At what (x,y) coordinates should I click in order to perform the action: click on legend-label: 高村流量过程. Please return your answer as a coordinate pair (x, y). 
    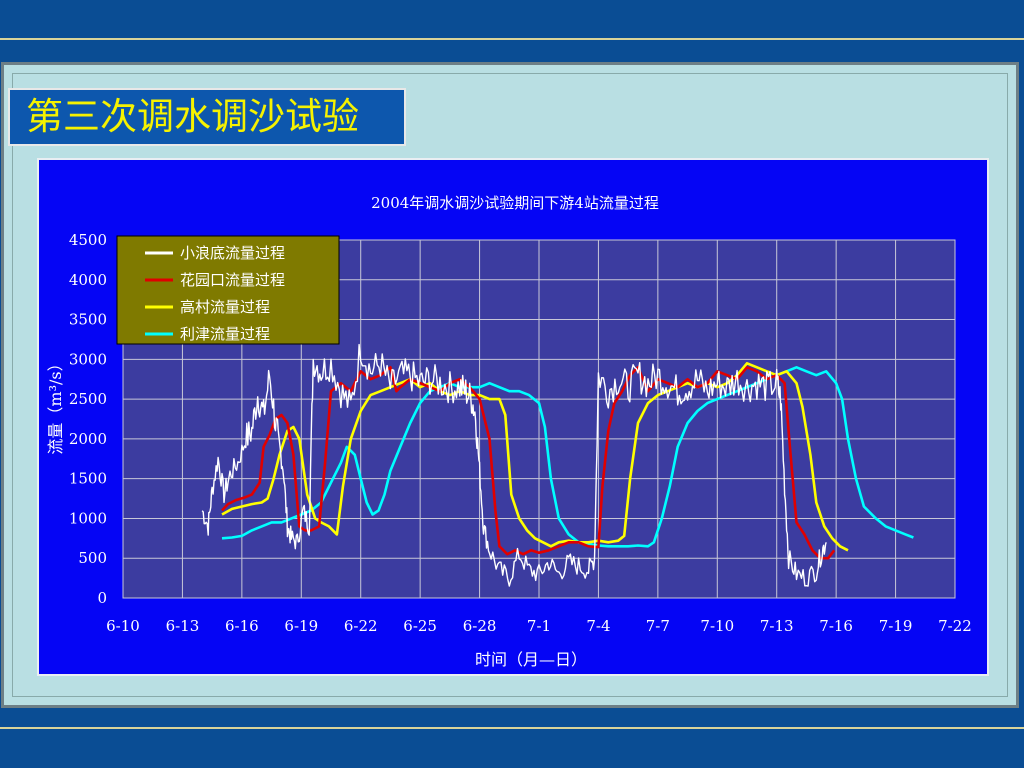
    Looking at the image, I should click on (225, 307).